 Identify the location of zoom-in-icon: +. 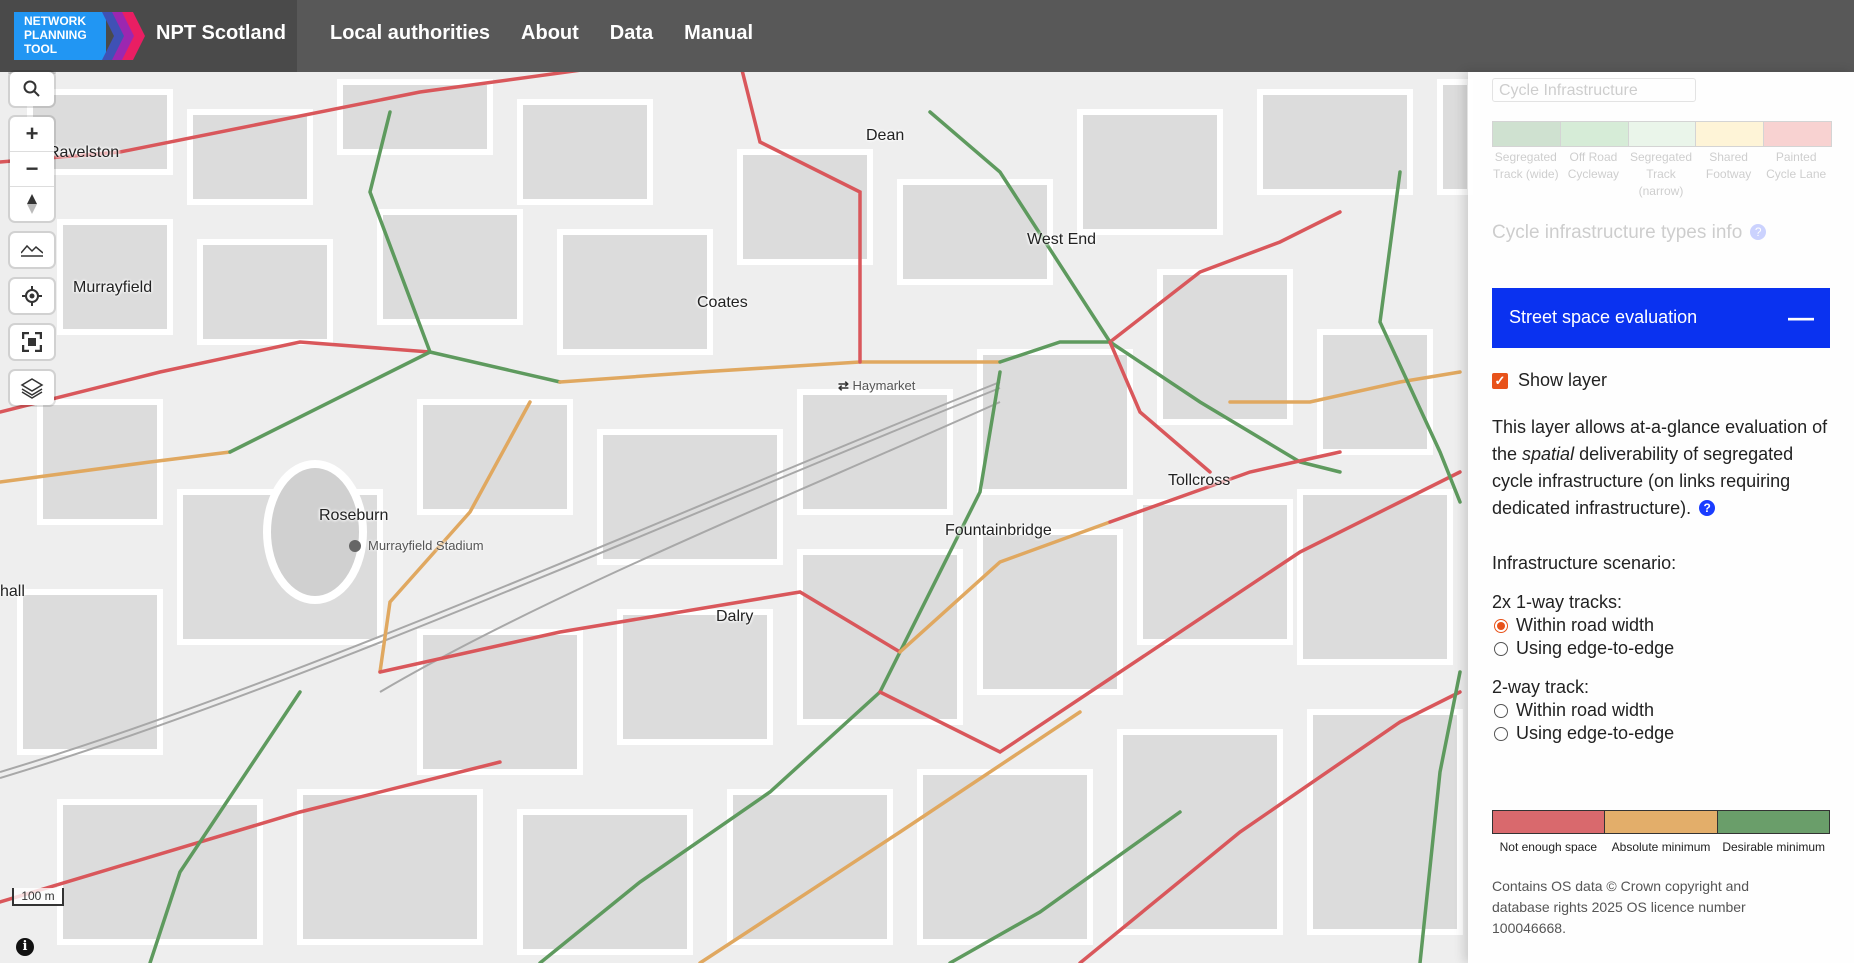
(32, 133).